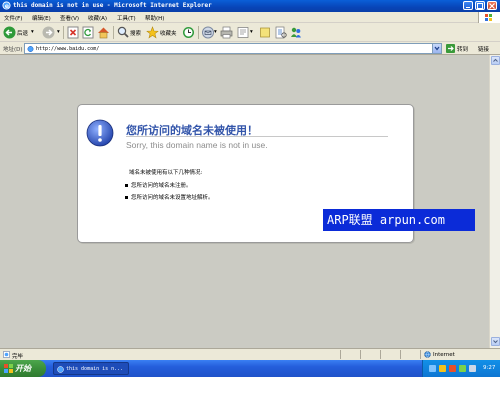  I want to click on taskbar: 开始 this domain is n... 9:27, so click(250, 368).